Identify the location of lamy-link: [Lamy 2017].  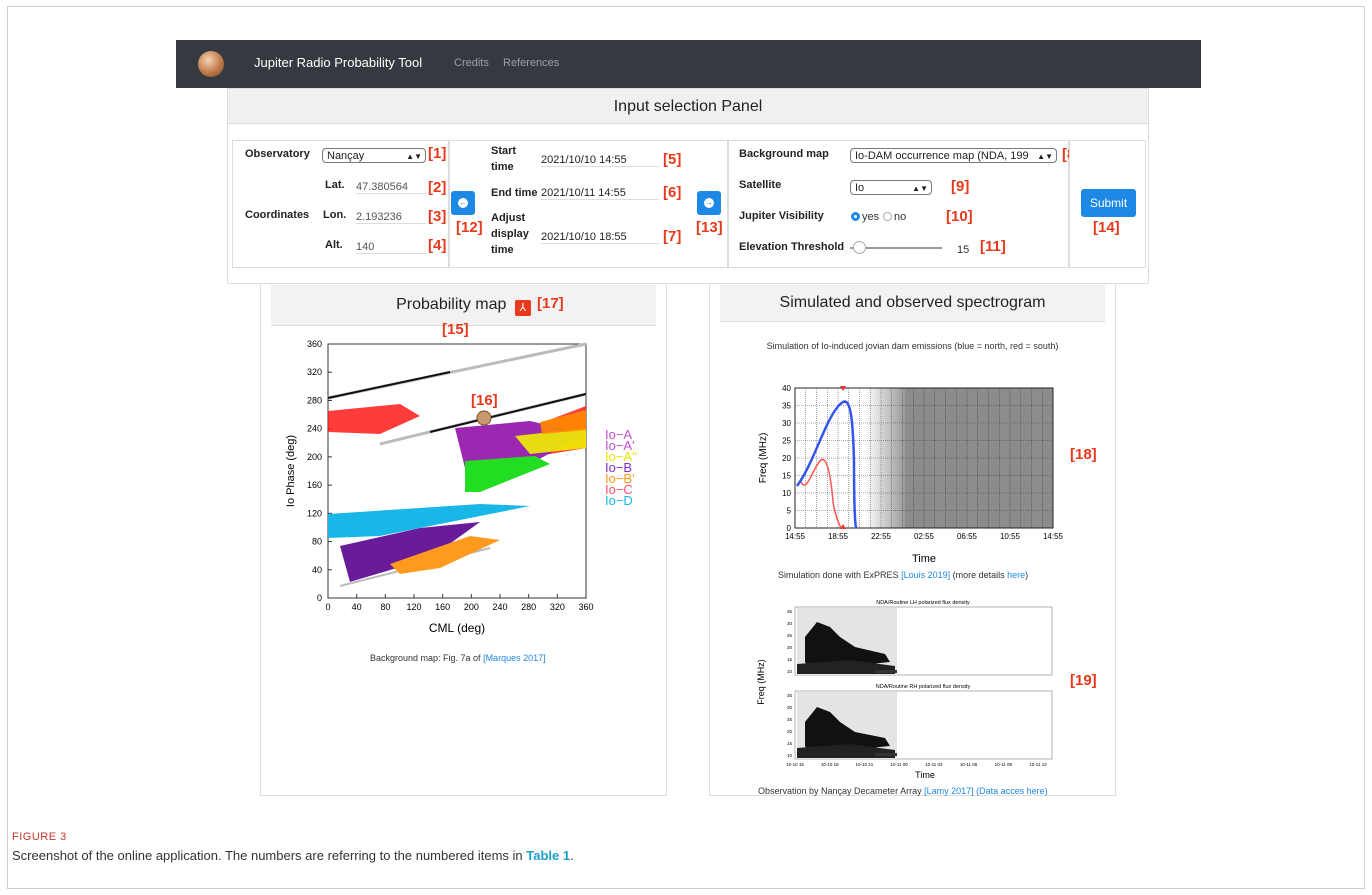
(949, 791).